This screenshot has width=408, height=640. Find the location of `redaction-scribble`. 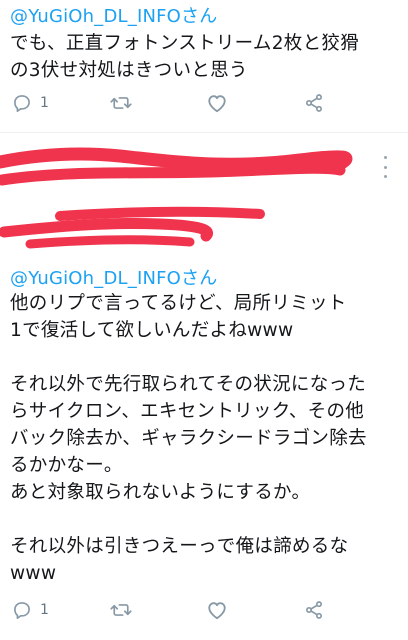

redaction-scribble is located at coordinates (176, 198).